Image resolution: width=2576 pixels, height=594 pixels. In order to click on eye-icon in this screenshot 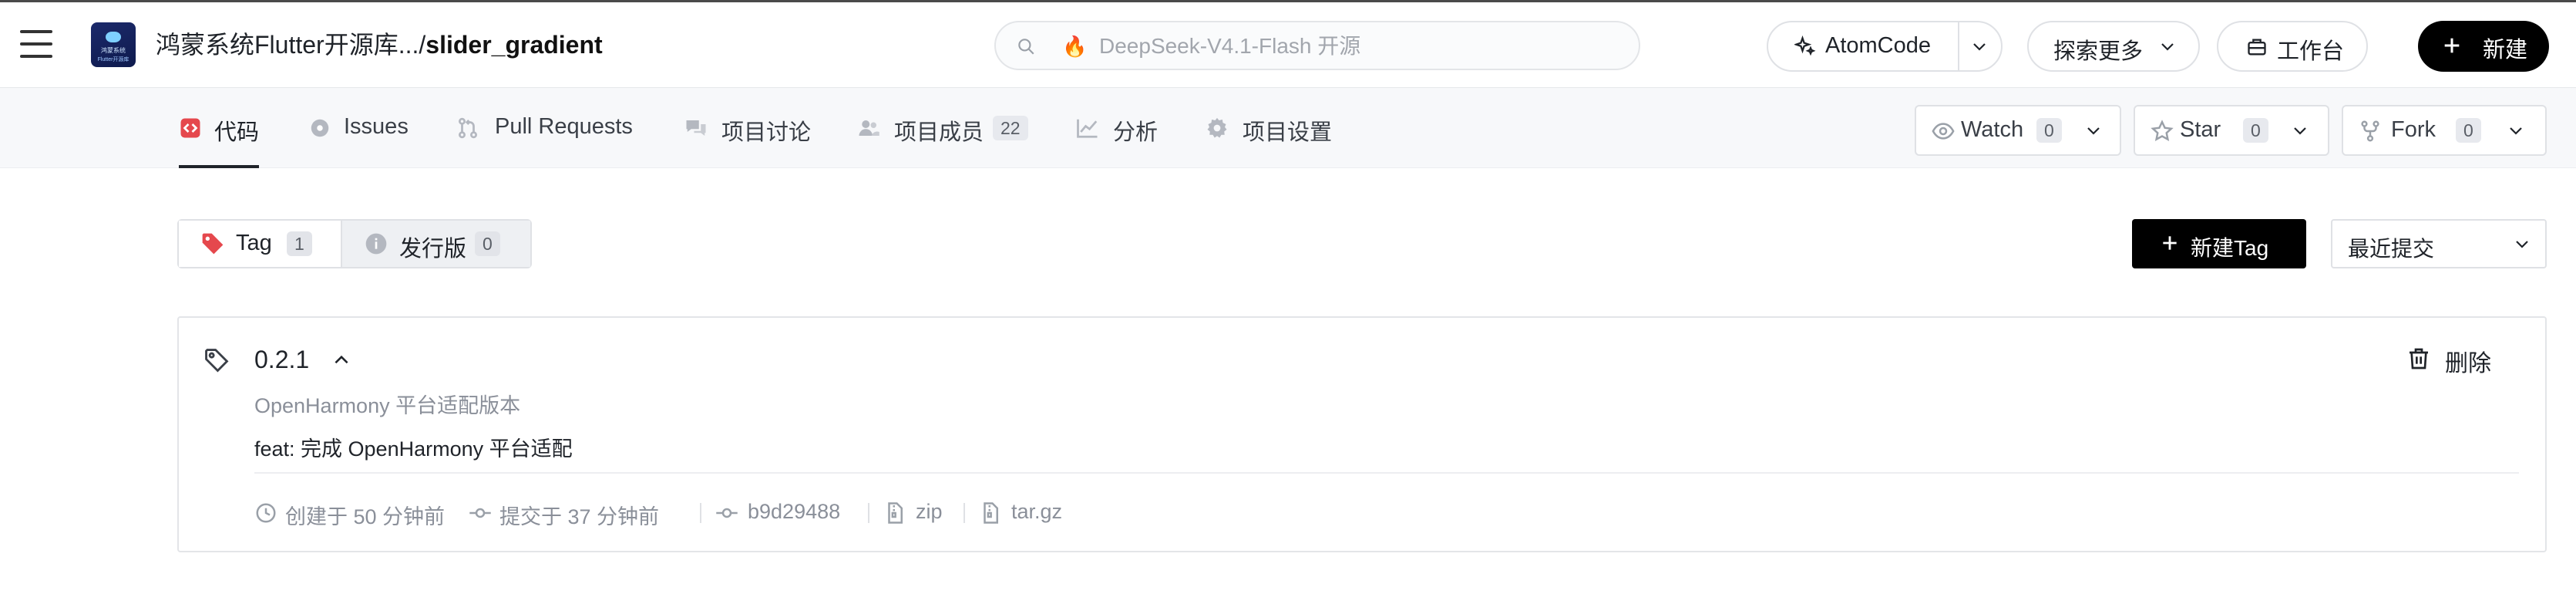, I will do `click(1943, 131)`.